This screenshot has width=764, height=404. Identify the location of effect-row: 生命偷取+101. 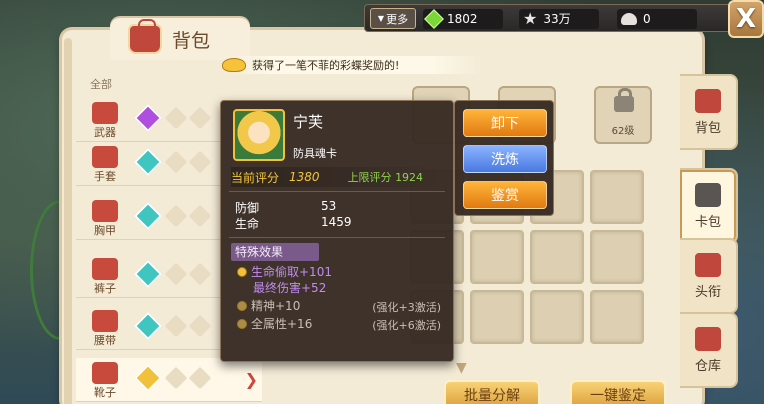
(284, 271).